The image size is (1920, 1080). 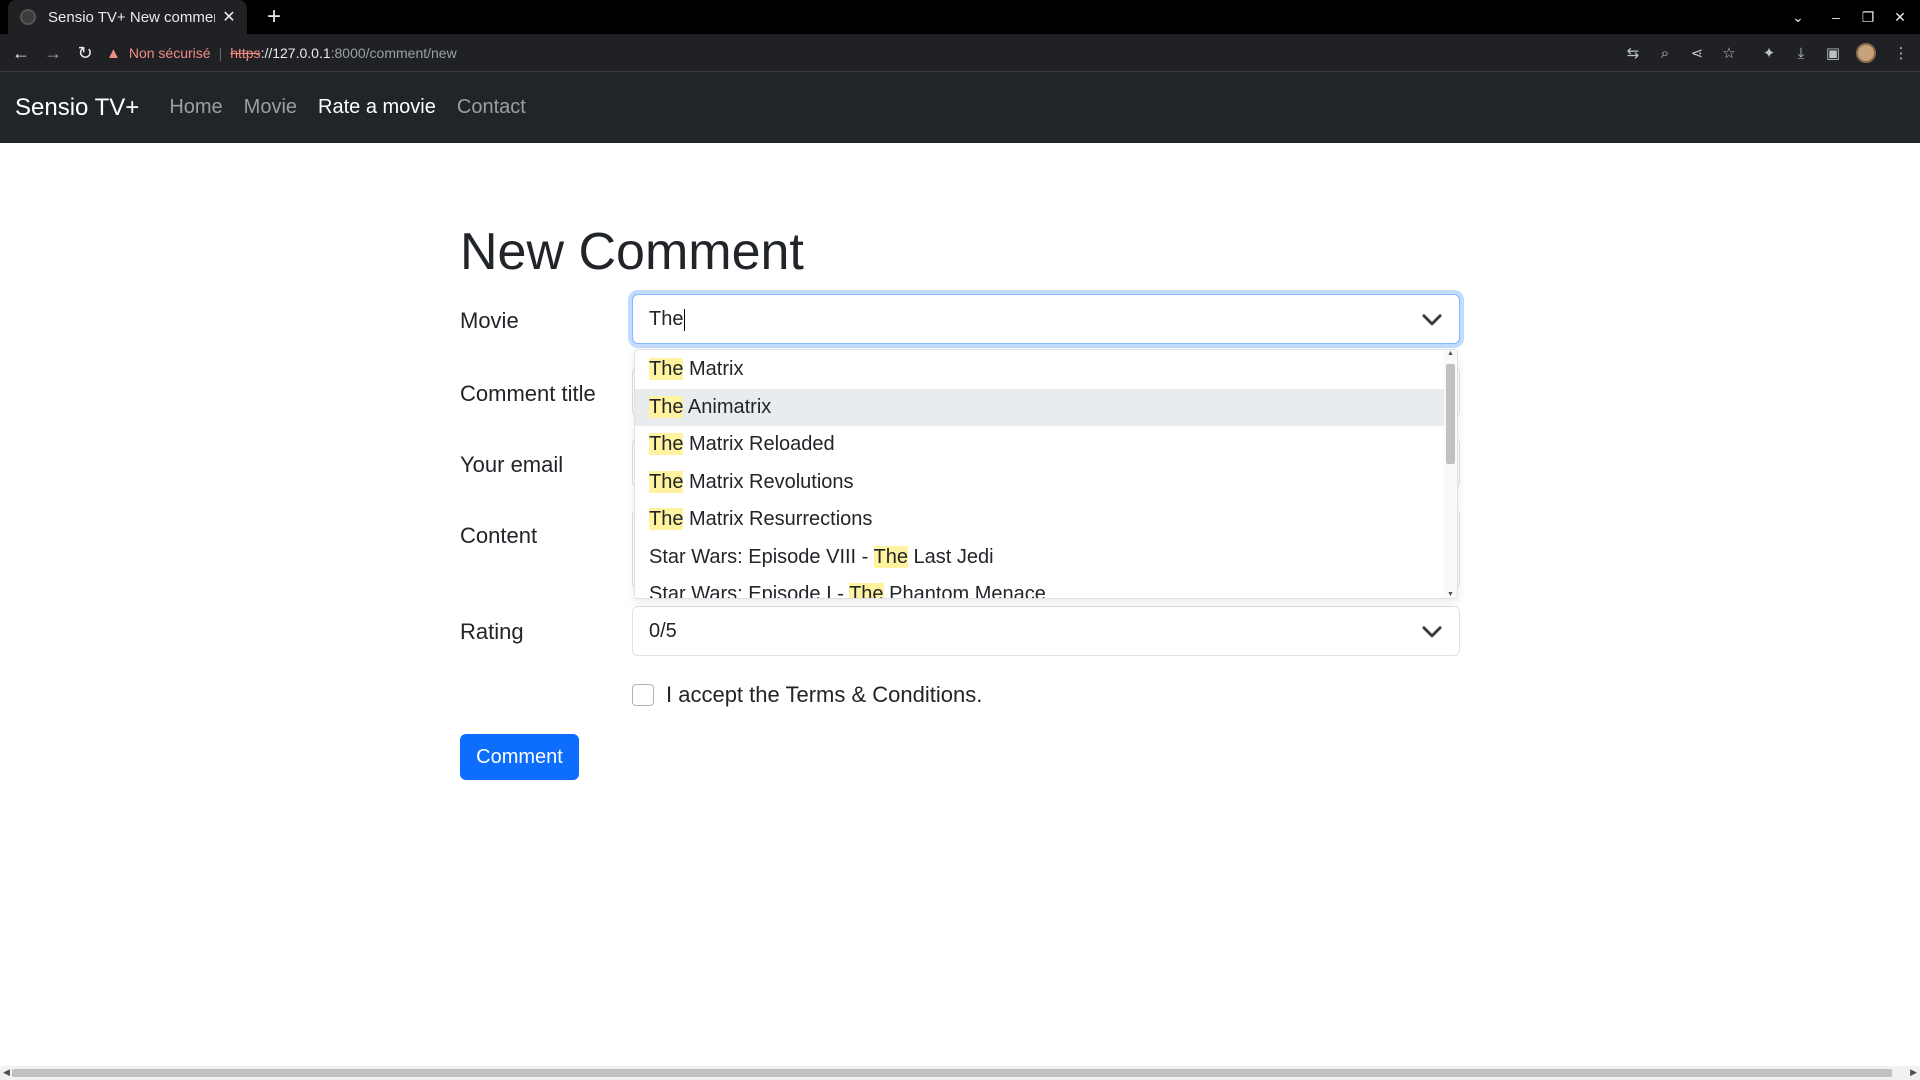 I want to click on page-horizontal-scrollbar: ◀ ▶, so click(x=960, y=1073).